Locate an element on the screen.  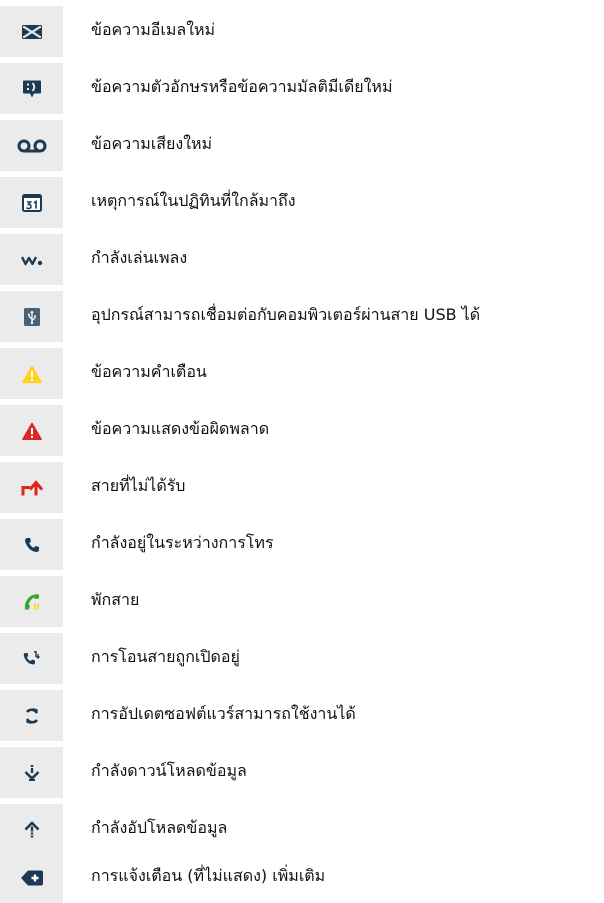
text-message-icon is located at coordinates (31, 88).